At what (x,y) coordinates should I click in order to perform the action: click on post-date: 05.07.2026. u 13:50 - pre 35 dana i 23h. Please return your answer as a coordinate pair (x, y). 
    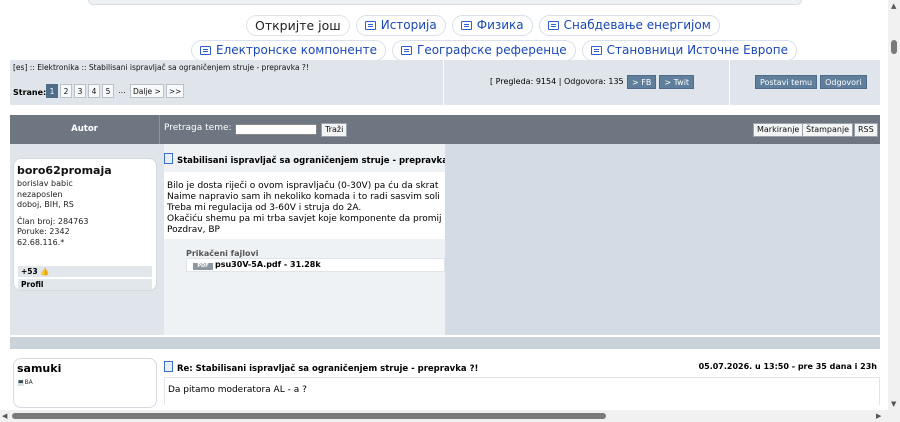
    Looking at the image, I should click on (787, 366).